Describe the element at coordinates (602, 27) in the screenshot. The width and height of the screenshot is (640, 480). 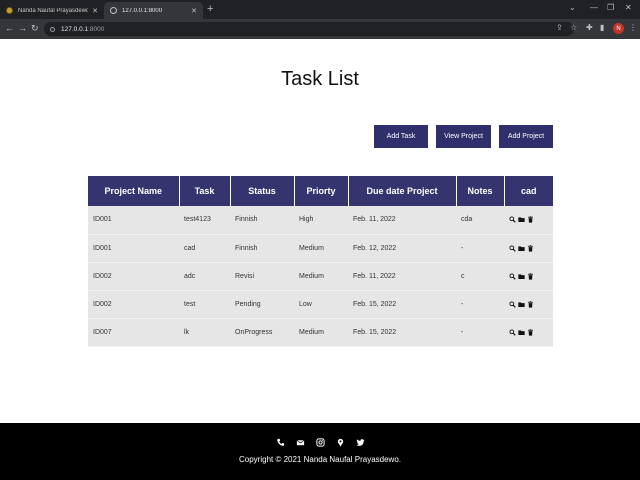
I see `side-panel-icon: ▮` at that location.